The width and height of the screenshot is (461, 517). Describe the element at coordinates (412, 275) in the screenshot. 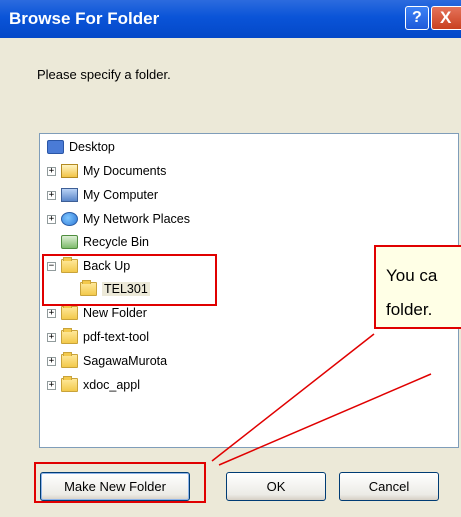

I see `callout-text-line1: You ca` at that location.